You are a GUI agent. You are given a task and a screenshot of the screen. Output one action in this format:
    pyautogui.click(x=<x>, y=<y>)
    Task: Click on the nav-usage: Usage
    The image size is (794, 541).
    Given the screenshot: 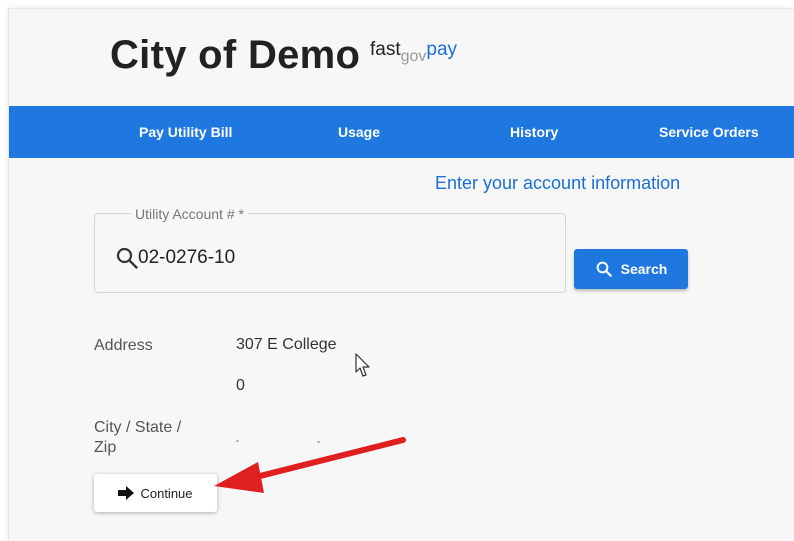 What is the action you would take?
    pyautogui.click(x=359, y=132)
    